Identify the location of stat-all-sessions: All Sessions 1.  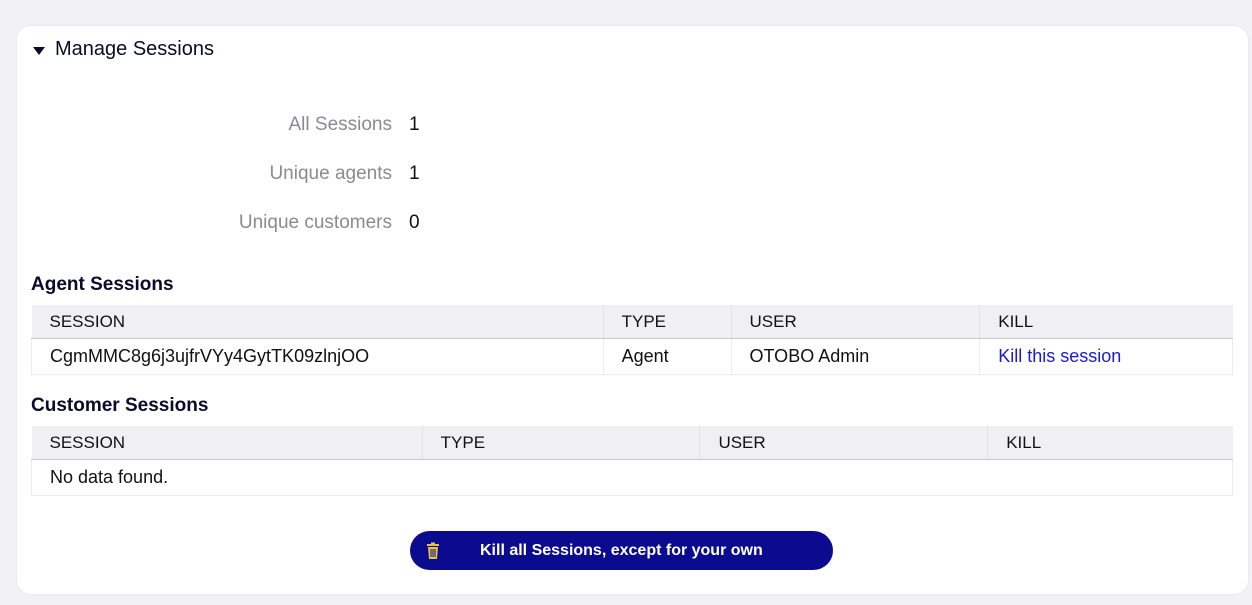
(227, 138).